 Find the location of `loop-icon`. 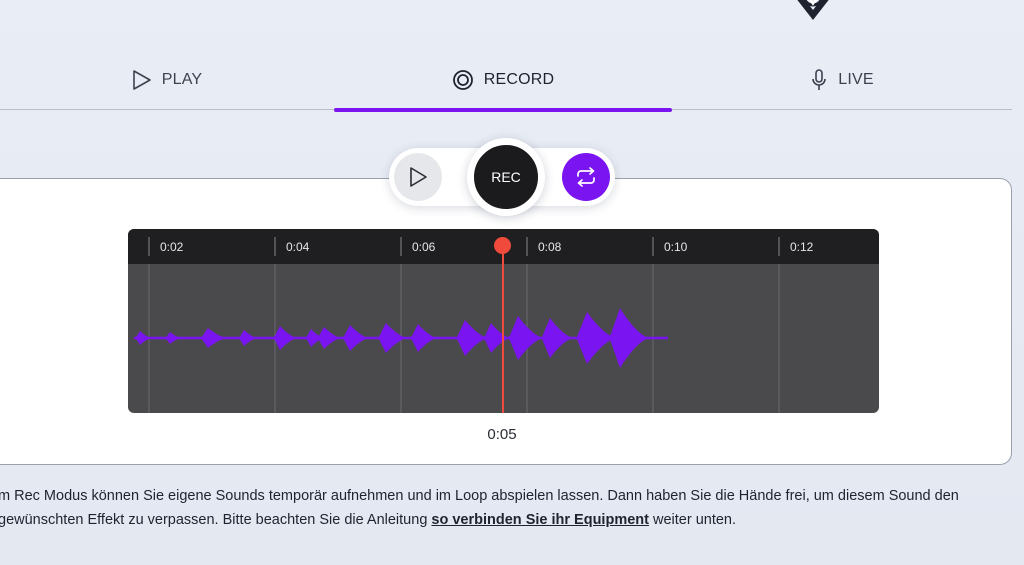

loop-icon is located at coordinates (586, 177).